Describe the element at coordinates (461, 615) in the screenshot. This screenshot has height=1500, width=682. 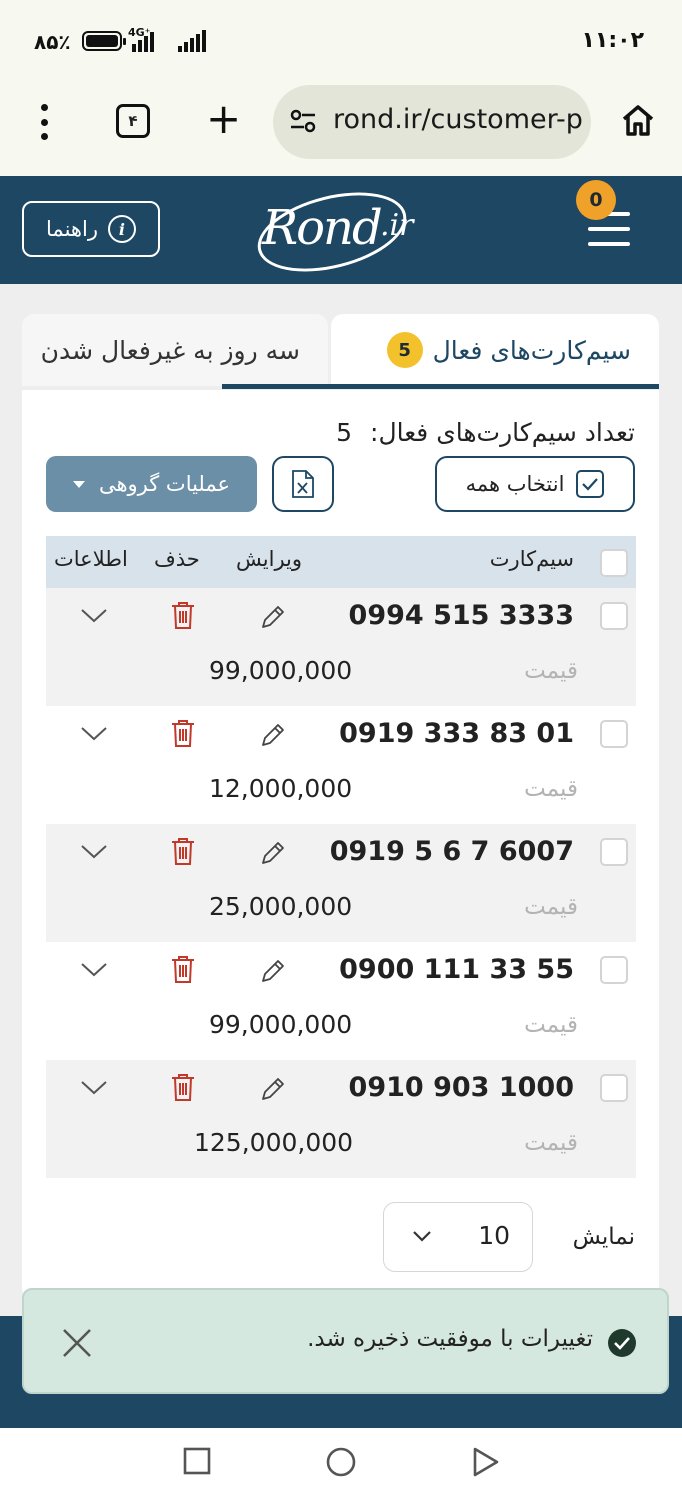
I see `sim-number: 0994 515 3333` at that location.